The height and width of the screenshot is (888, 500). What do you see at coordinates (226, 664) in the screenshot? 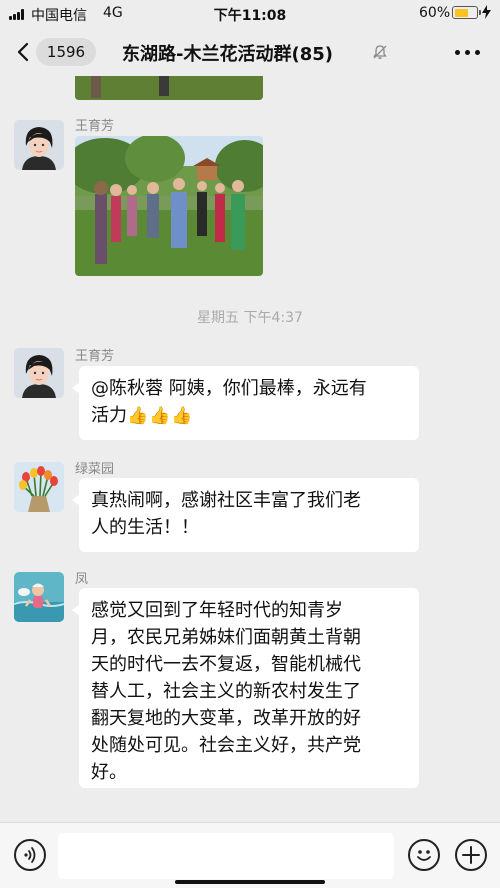
I see `message-text: 天的时代一去不复返，智能机械代` at bounding box center [226, 664].